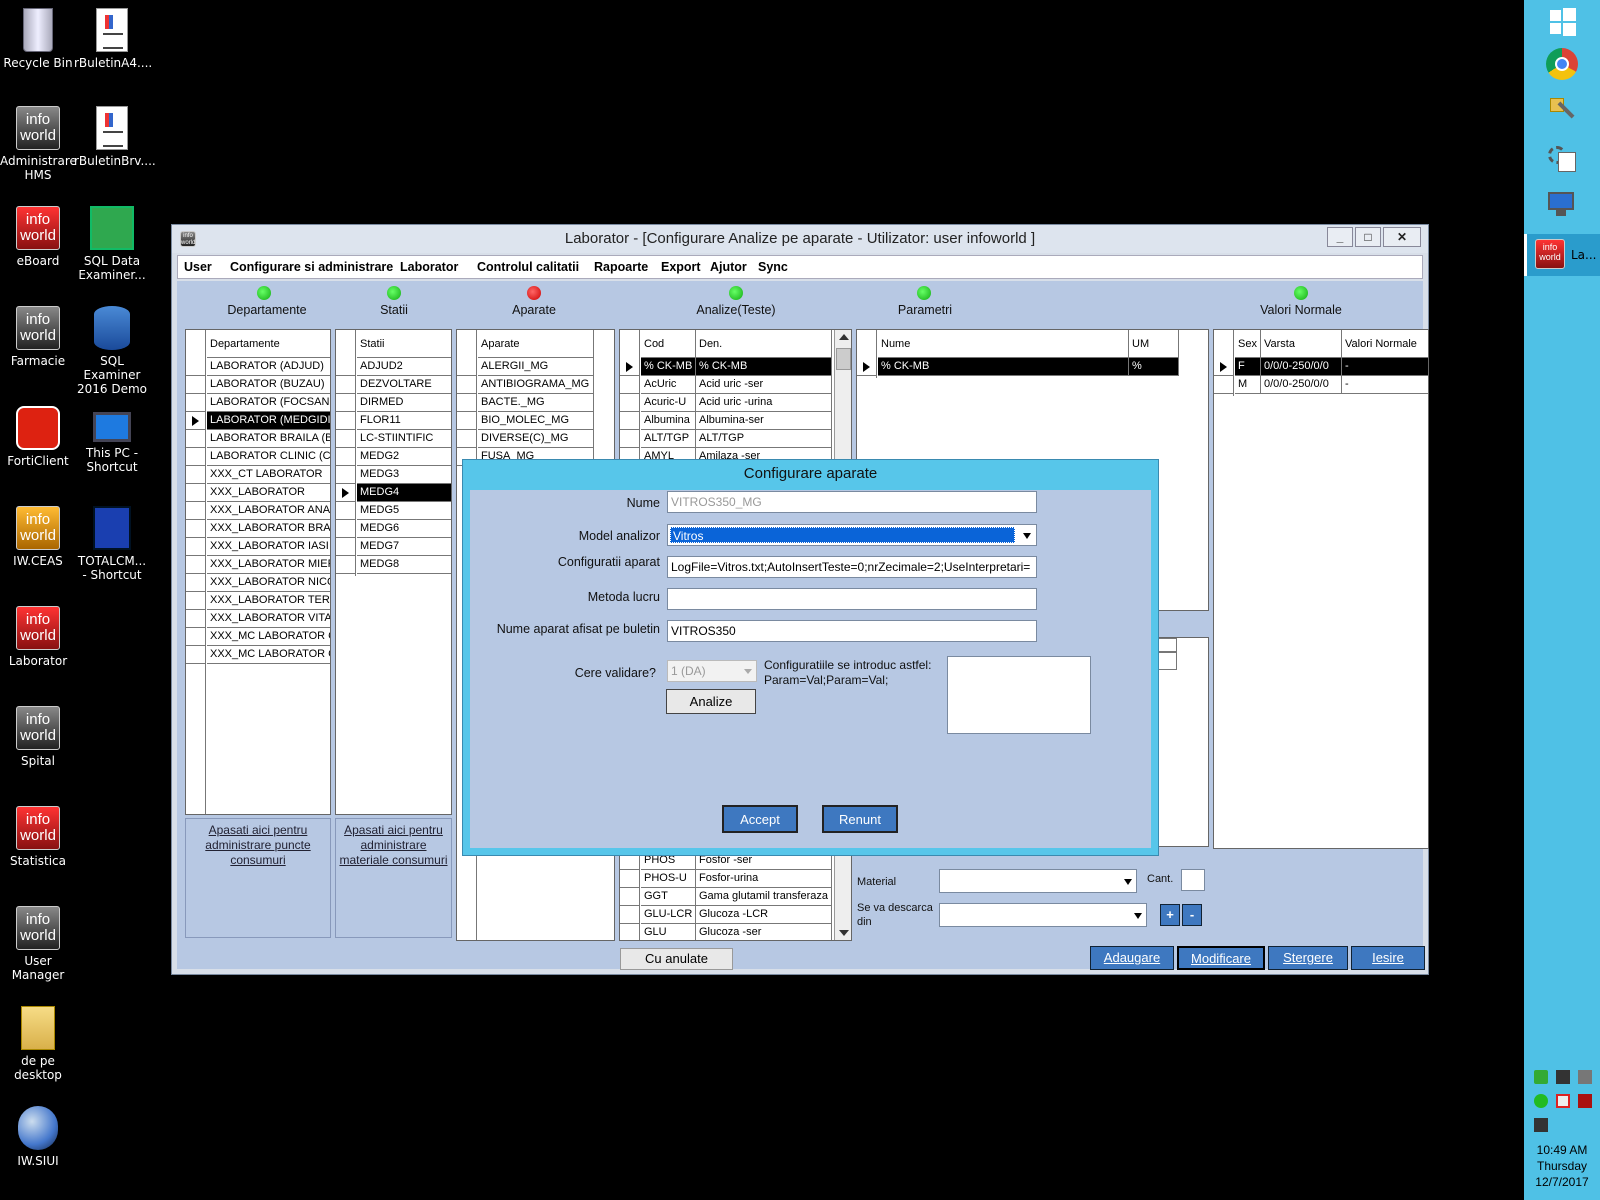 The height and width of the screenshot is (1200, 1600). I want to click on analize-cell: Fosfor-urina, so click(764, 879).